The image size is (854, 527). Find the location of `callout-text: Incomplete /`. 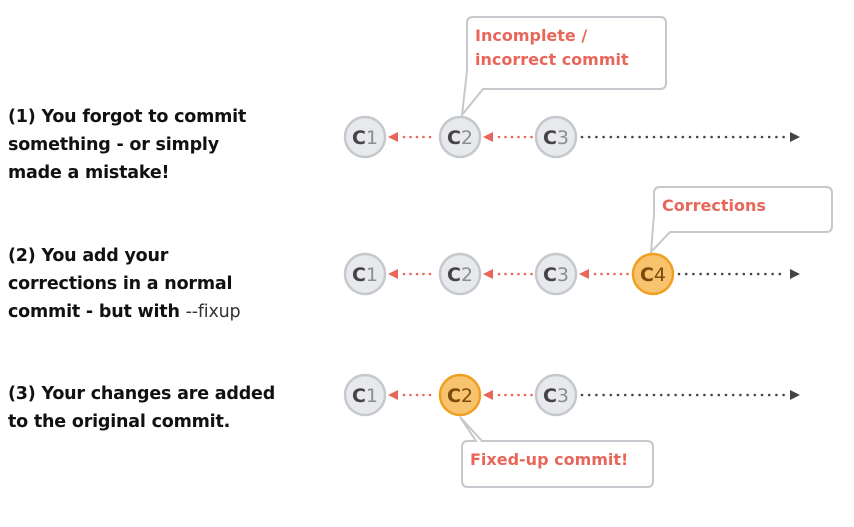

callout-text: Incomplete / is located at coordinates (531, 35).